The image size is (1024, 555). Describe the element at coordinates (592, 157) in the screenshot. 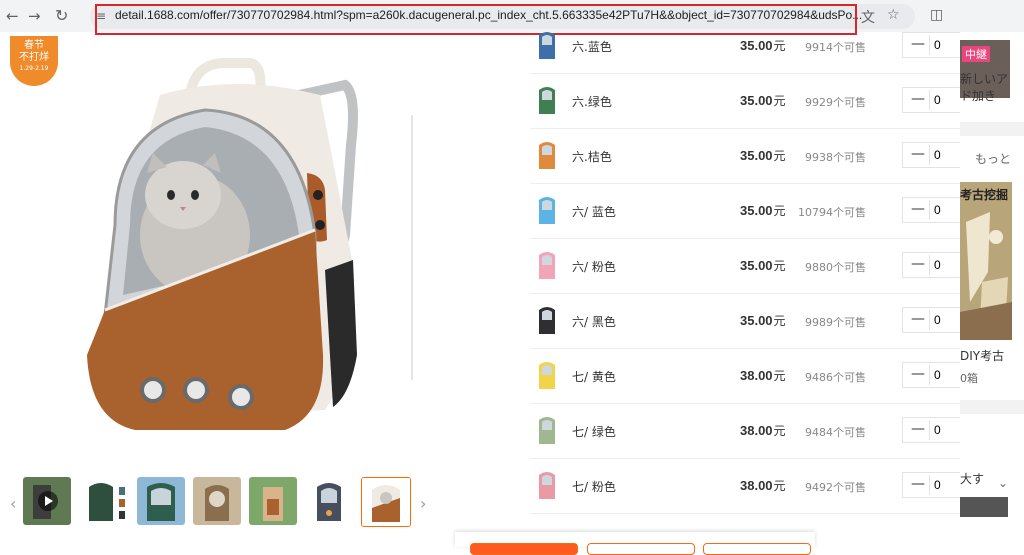

I see `variant-name: 六.桔色` at that location.